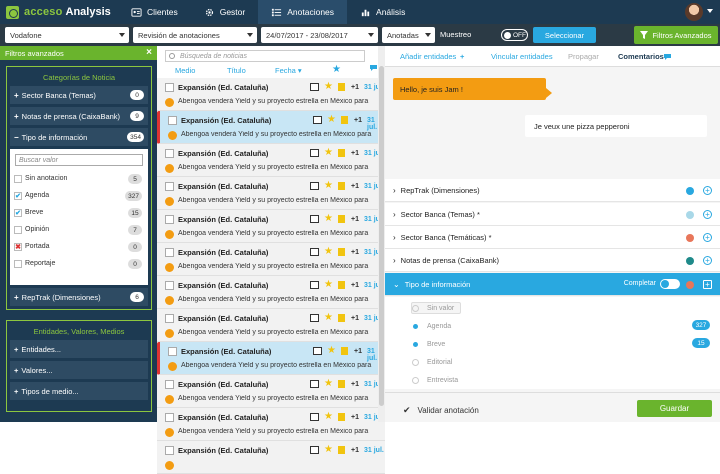 The image size is (720, 474). Describe the element at coordinates (552, 237) in the screenshot. I see `accordion-sector-banca-tematicas: › Sector Banca (Temáticas) * +` at that location.